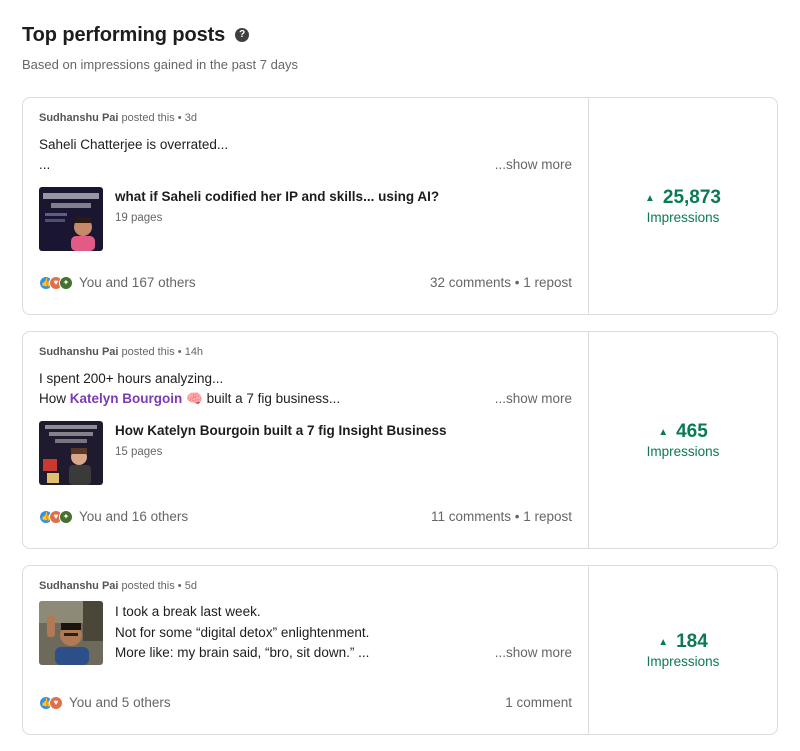 The height and width of the screenshot is (751, 800). I want to click on reactions-count: You and 16 others, so click(133, 516).